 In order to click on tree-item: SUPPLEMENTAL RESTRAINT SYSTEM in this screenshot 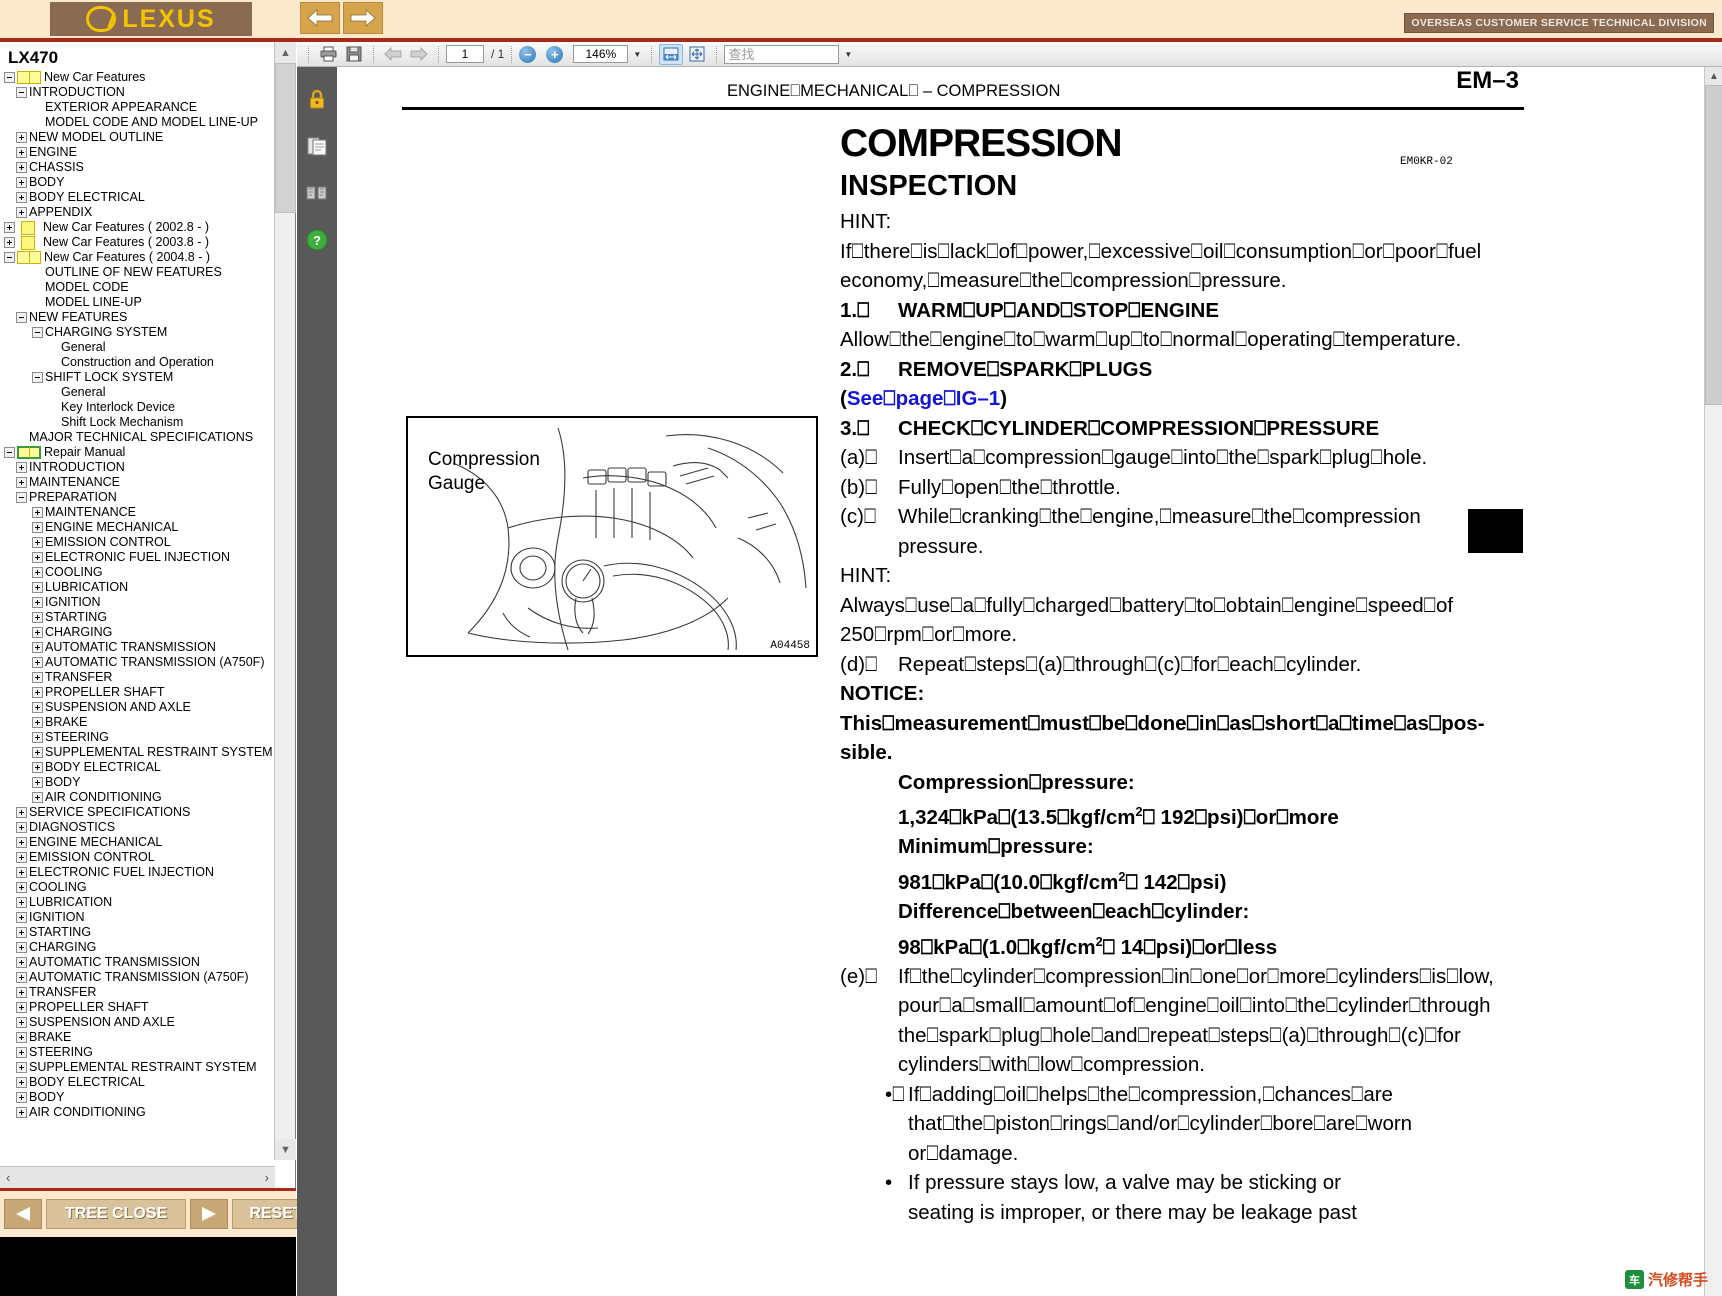, I will do `click(137, 752)`.